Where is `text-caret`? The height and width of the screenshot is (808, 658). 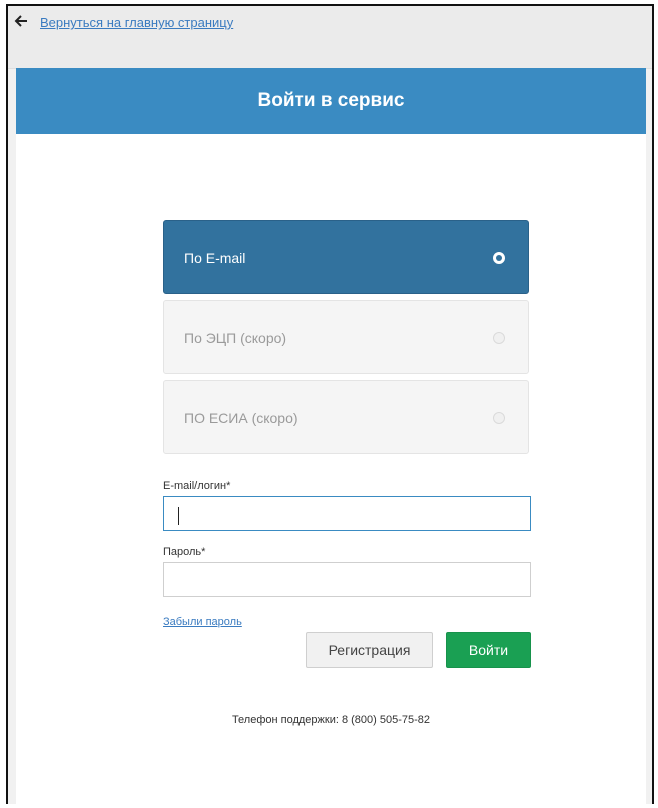
text-caret is located at coordinates (178, 516).